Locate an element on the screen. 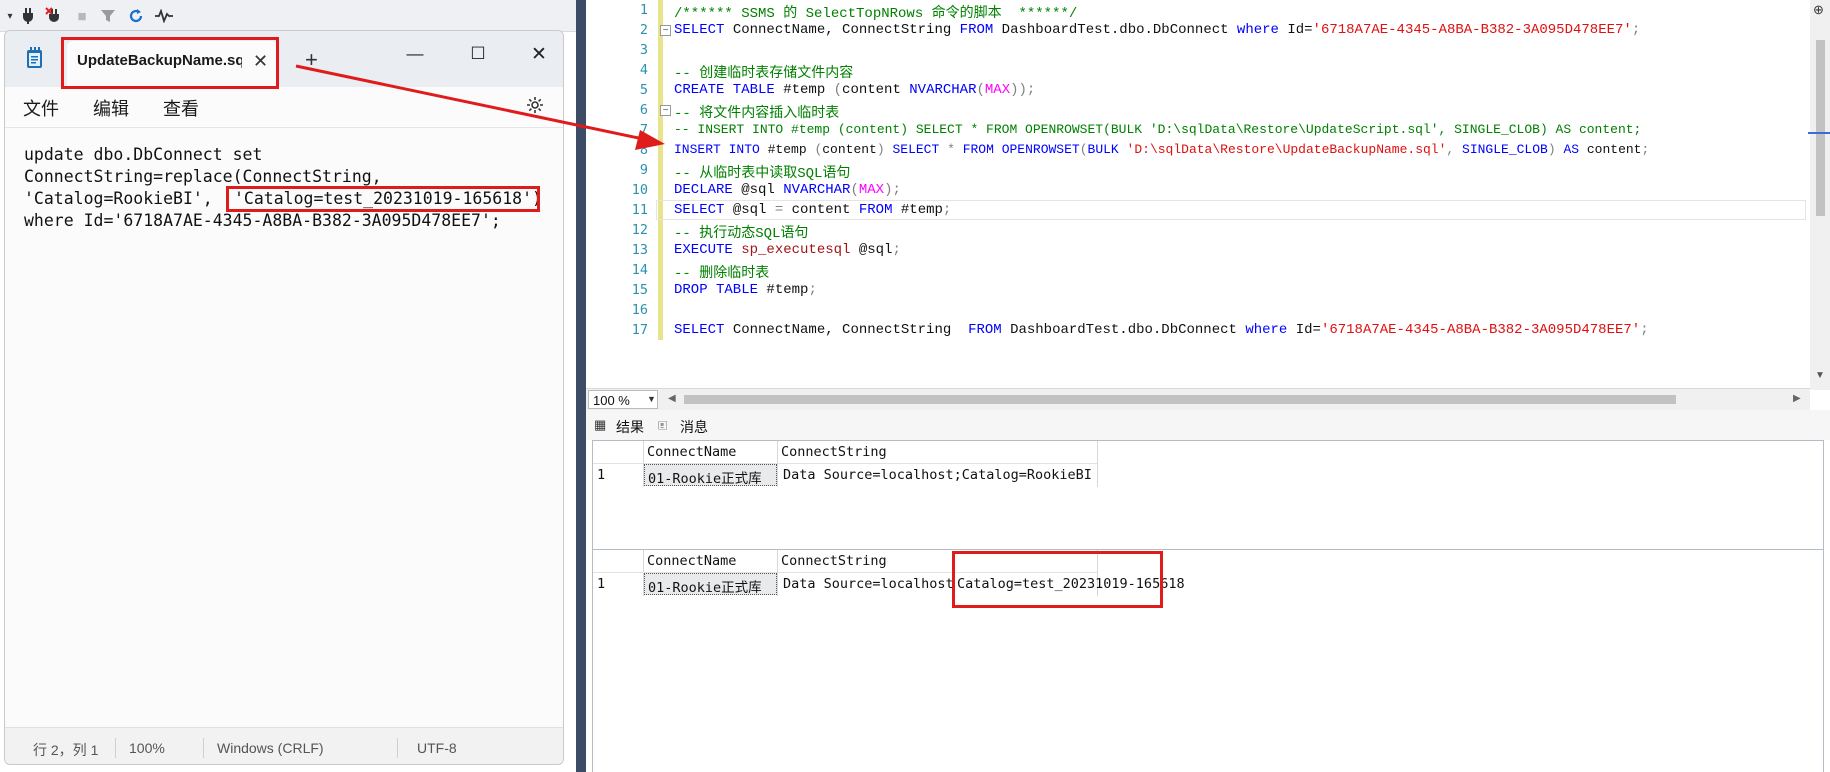 This screenshot has width=1830, height=772. scroll-left-icon: ◀ is located at coordinates (672, 398).